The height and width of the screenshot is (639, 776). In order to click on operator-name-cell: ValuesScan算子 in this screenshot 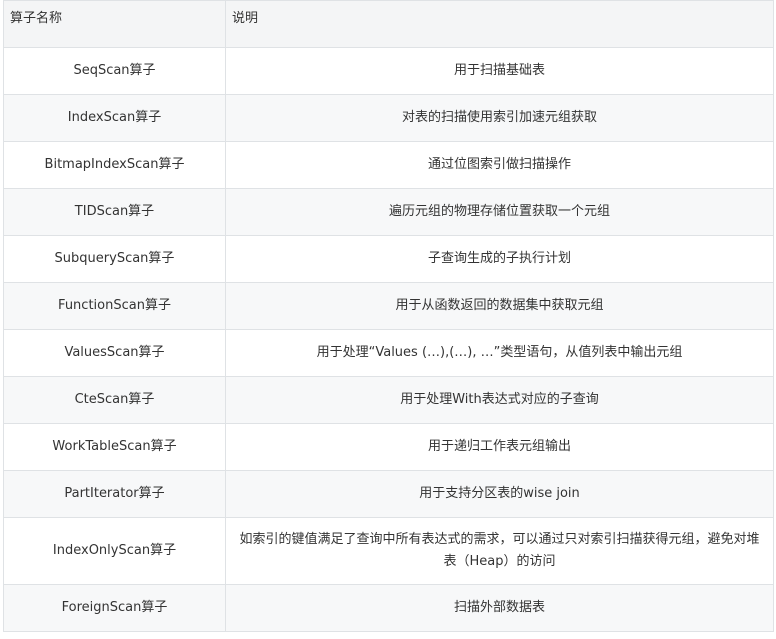, I will do `click(114, 353)`.